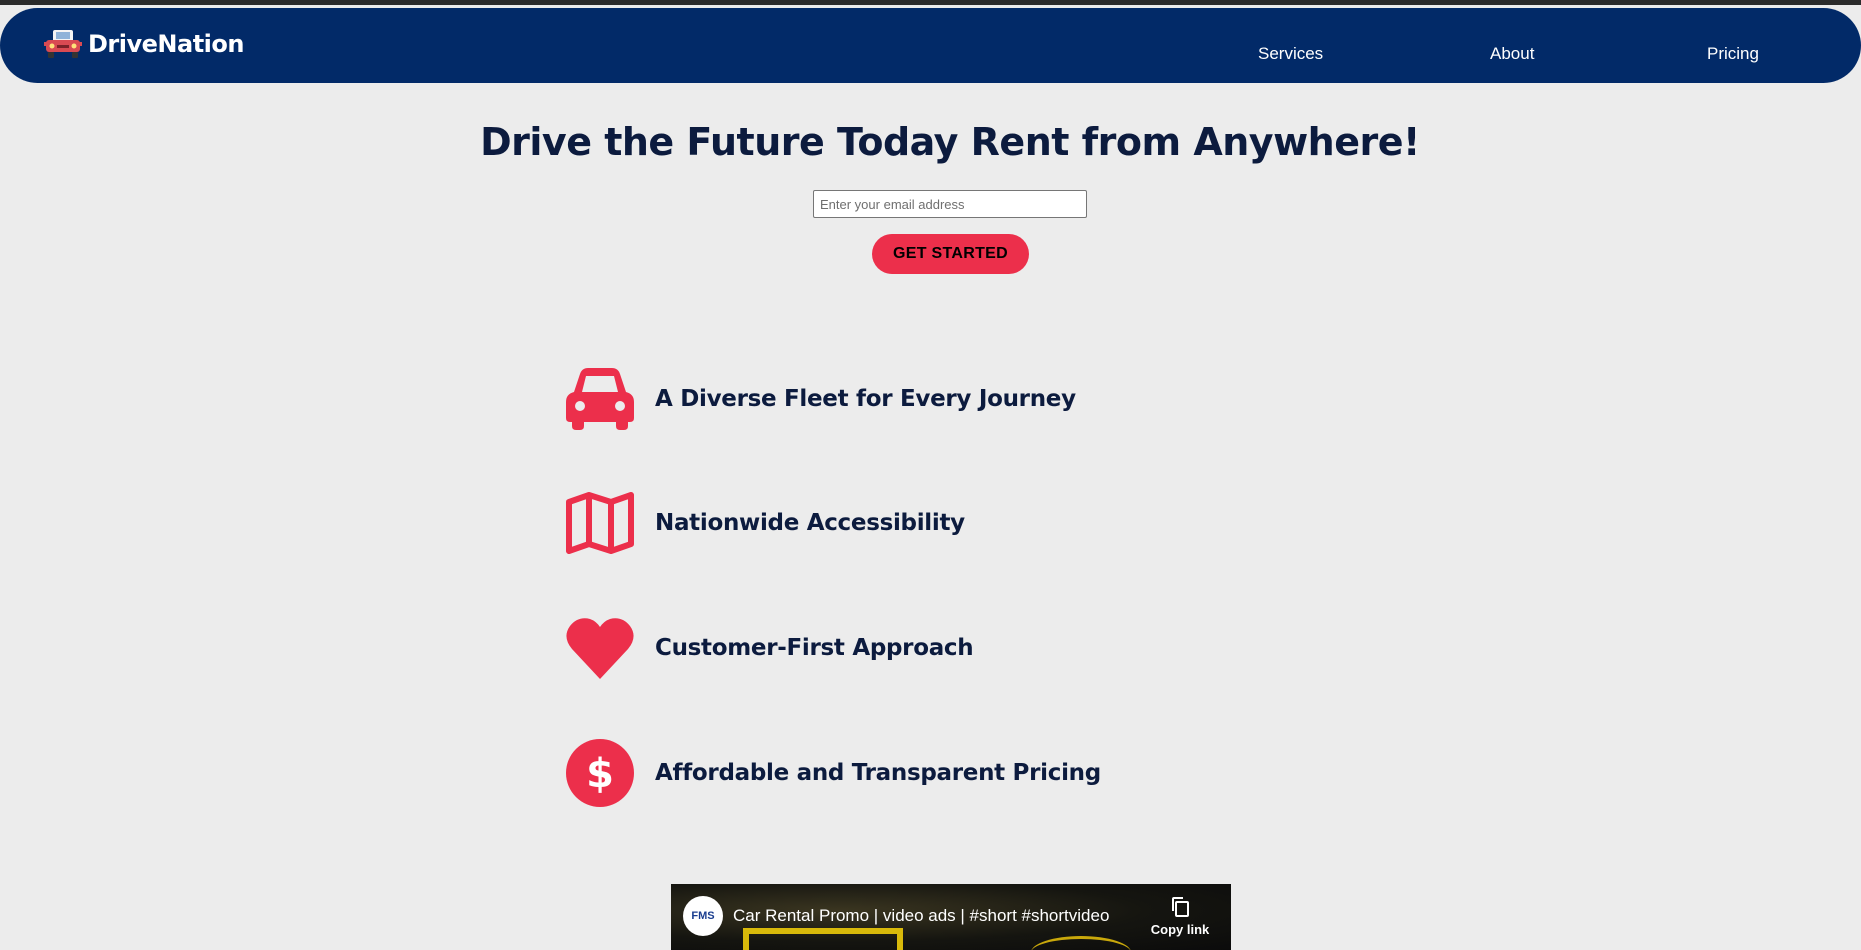  Describe the element at coordinates (703, 916) in the screenshot. I see `channel-avatar: FMS` at that location.